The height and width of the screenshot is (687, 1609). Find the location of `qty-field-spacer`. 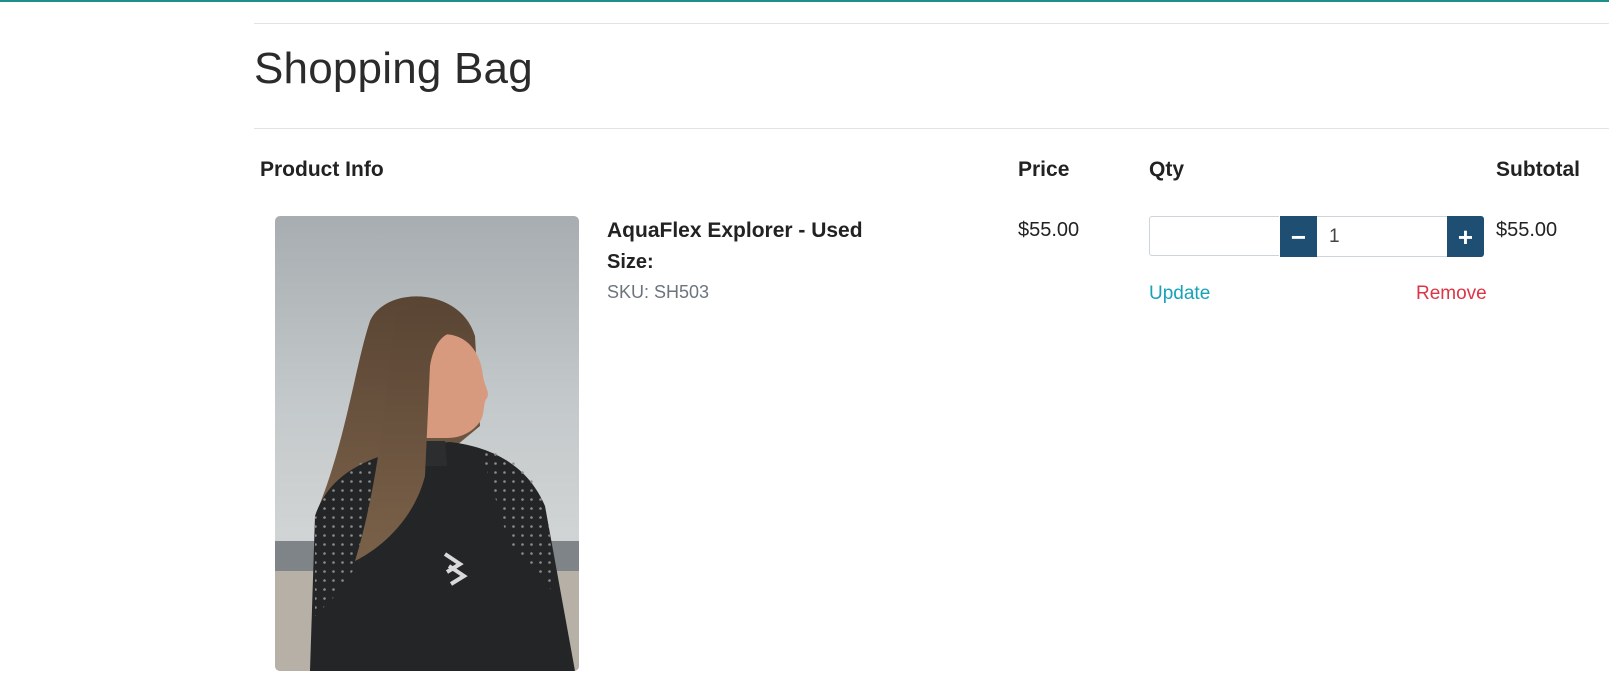

qty-field-spacer is located at coordinates (1214, 236).